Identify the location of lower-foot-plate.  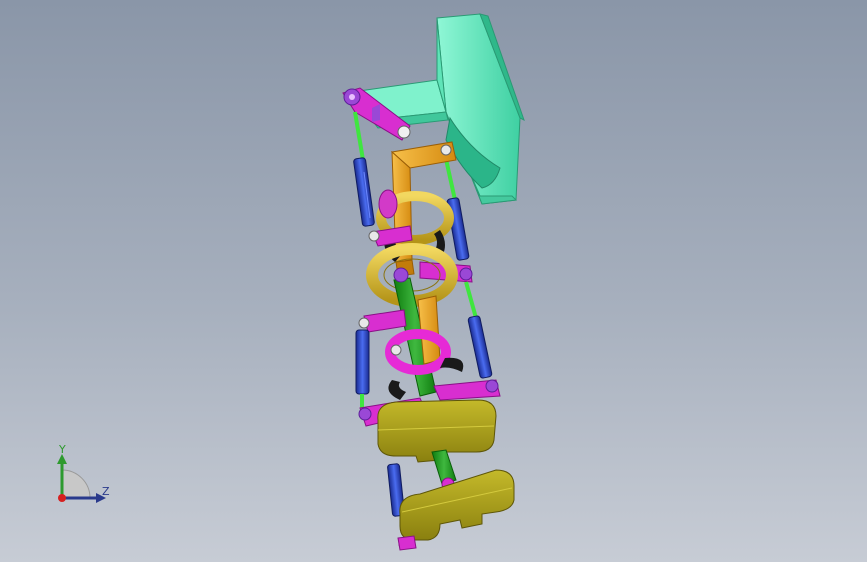
(456, 510).